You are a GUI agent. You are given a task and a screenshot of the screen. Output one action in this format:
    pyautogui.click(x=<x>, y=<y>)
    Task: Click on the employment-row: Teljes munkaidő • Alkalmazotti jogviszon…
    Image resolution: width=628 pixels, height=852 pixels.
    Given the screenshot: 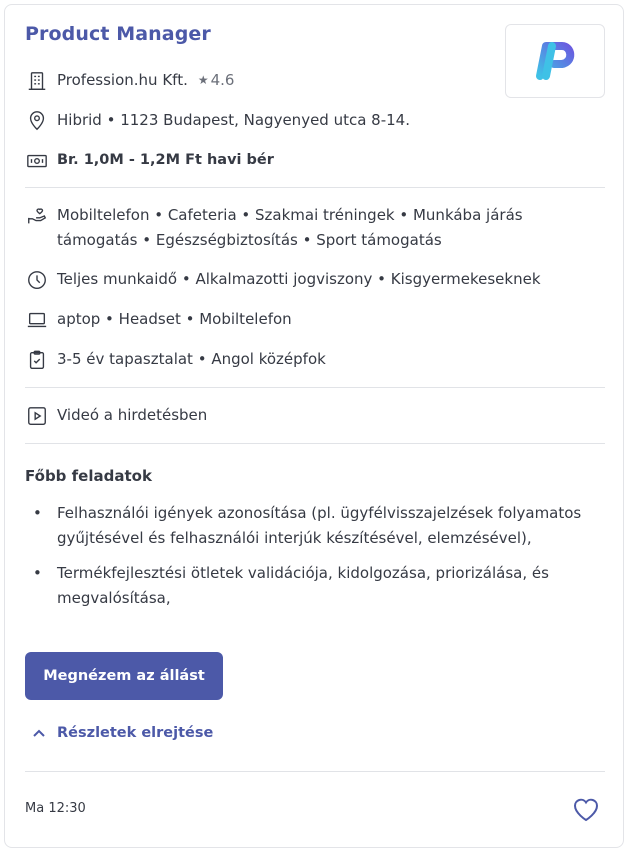 What is the action you would take?
    pyautogui.click(x=283, y=279)
    